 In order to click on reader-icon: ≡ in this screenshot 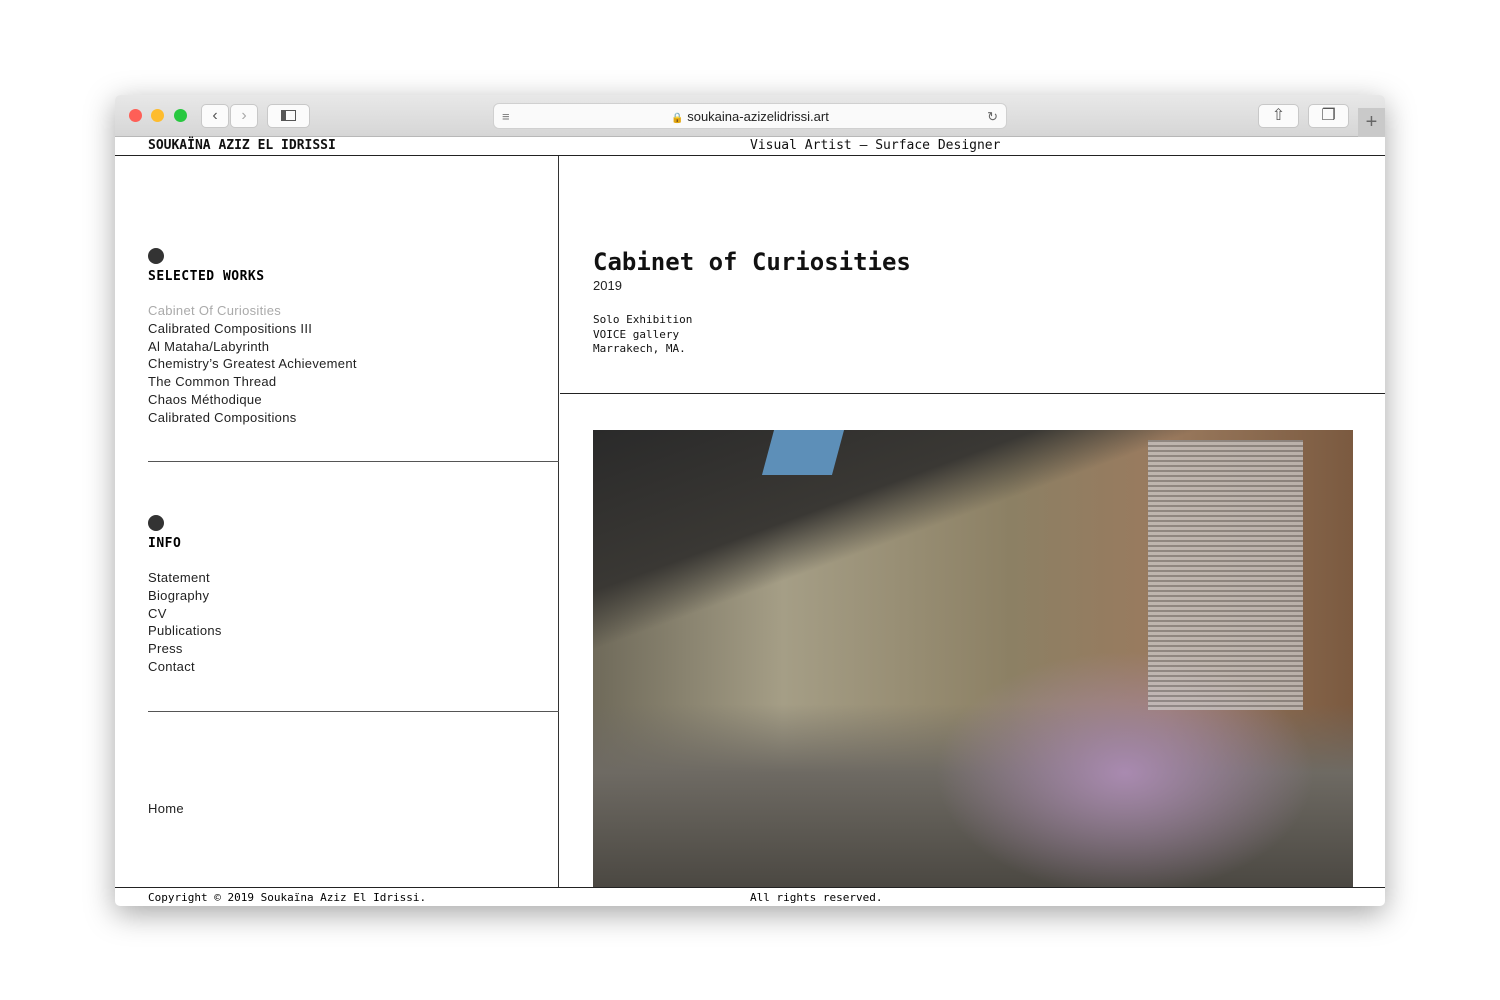, I will do `click(506, 116)`.